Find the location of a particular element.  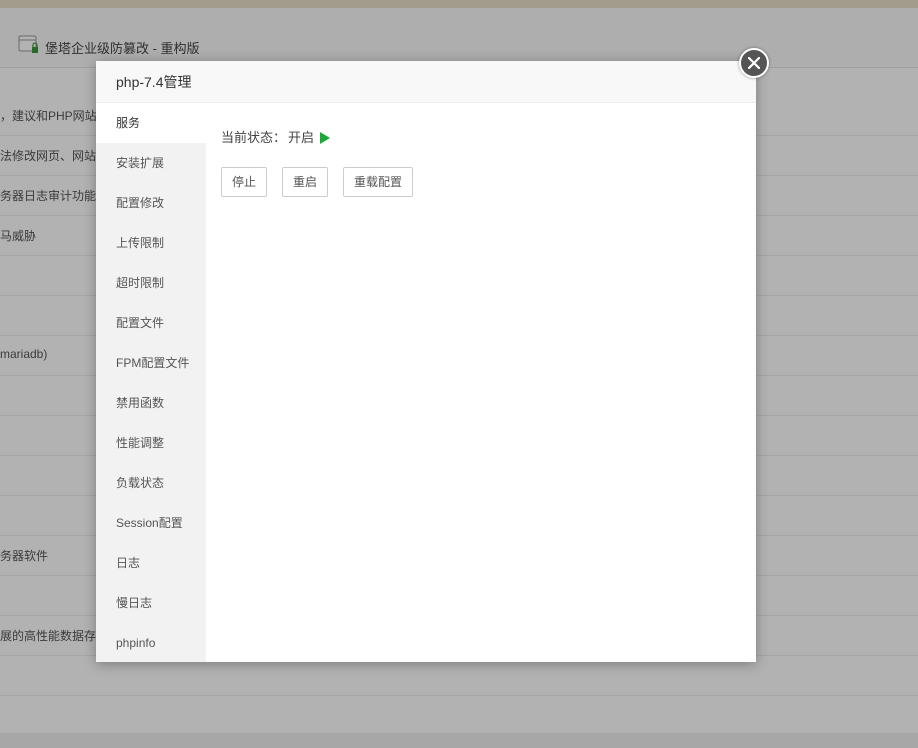

nav-item: 超时限制 is located at coordinates (151, 283).